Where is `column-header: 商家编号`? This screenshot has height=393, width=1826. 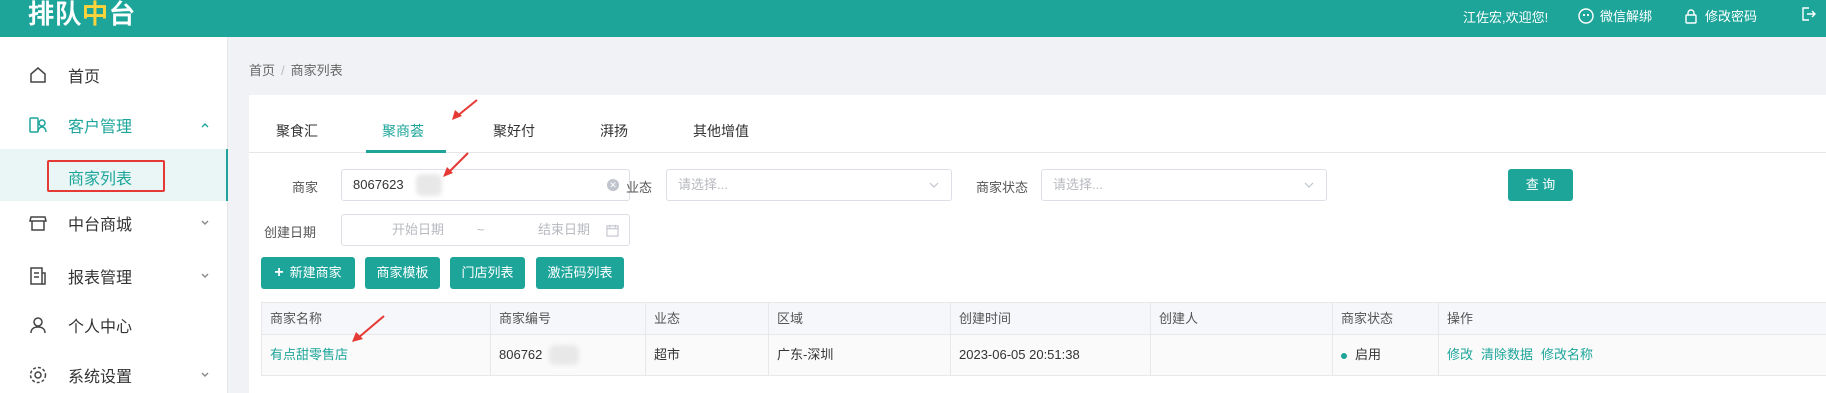 column-header: 商家编号 is located at coordinates (568, 319).